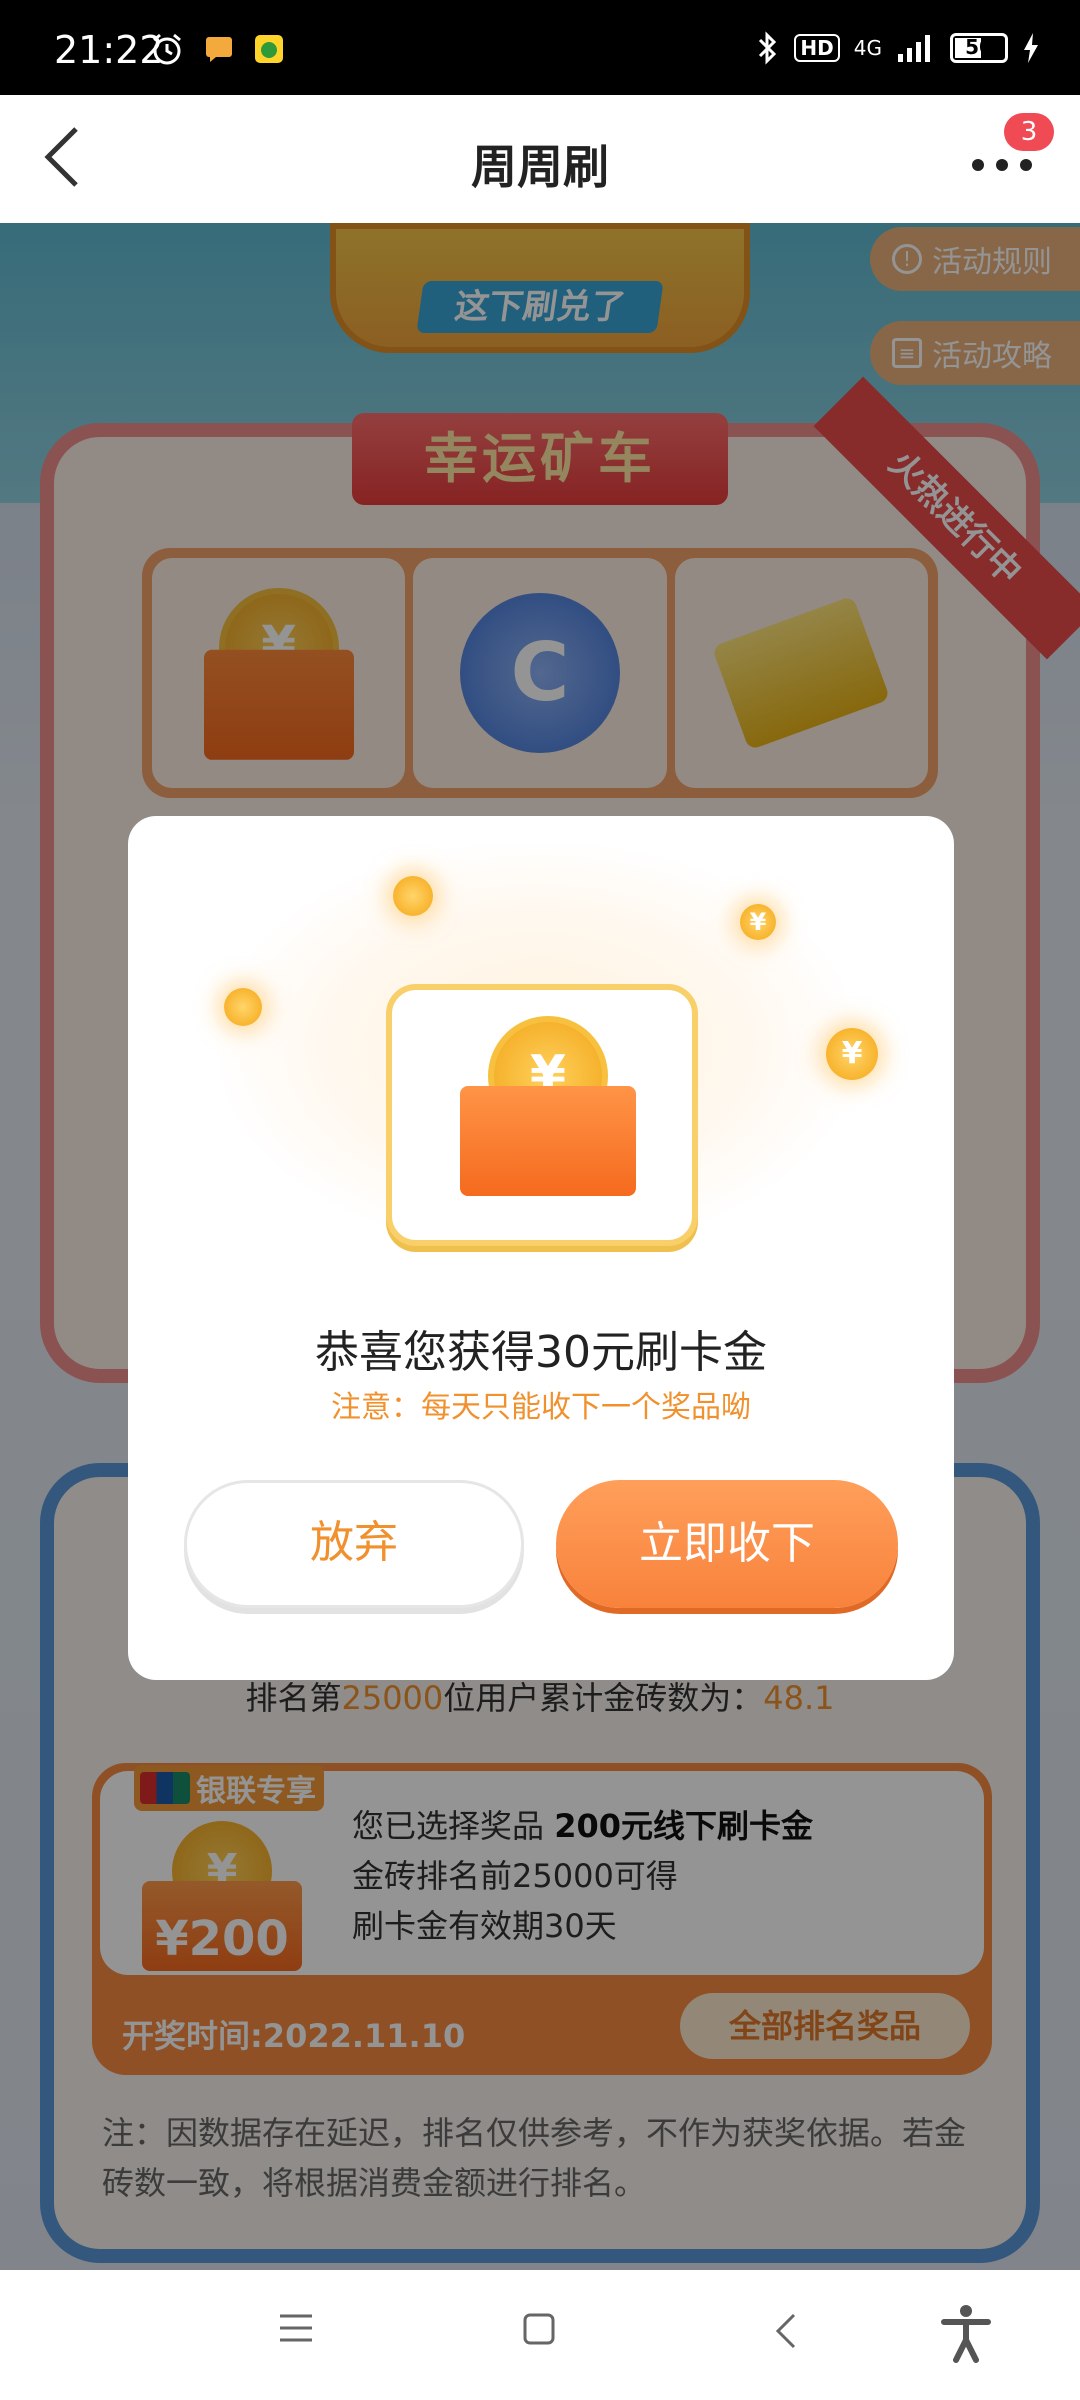 Image resolution: width=1080 pixels, height=2400 pixels. I want to click on hd-icon: HD, so click(817, 48).